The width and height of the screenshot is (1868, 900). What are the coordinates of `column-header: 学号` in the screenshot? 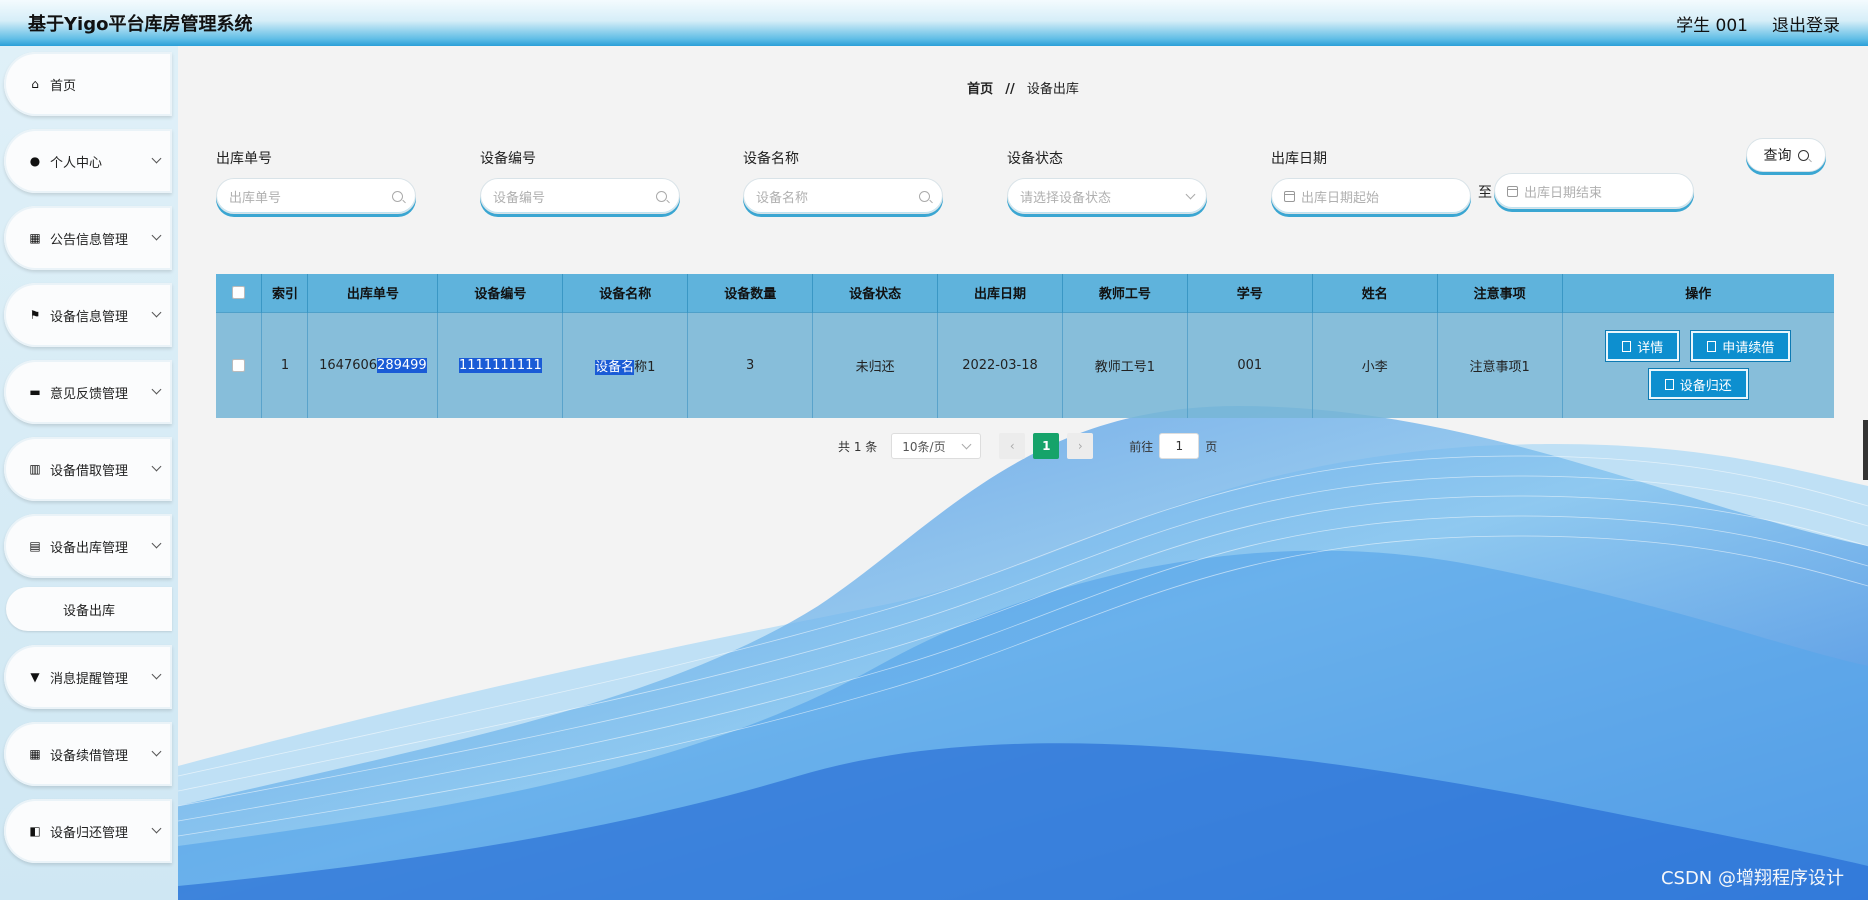 It's located at (1250, 293).